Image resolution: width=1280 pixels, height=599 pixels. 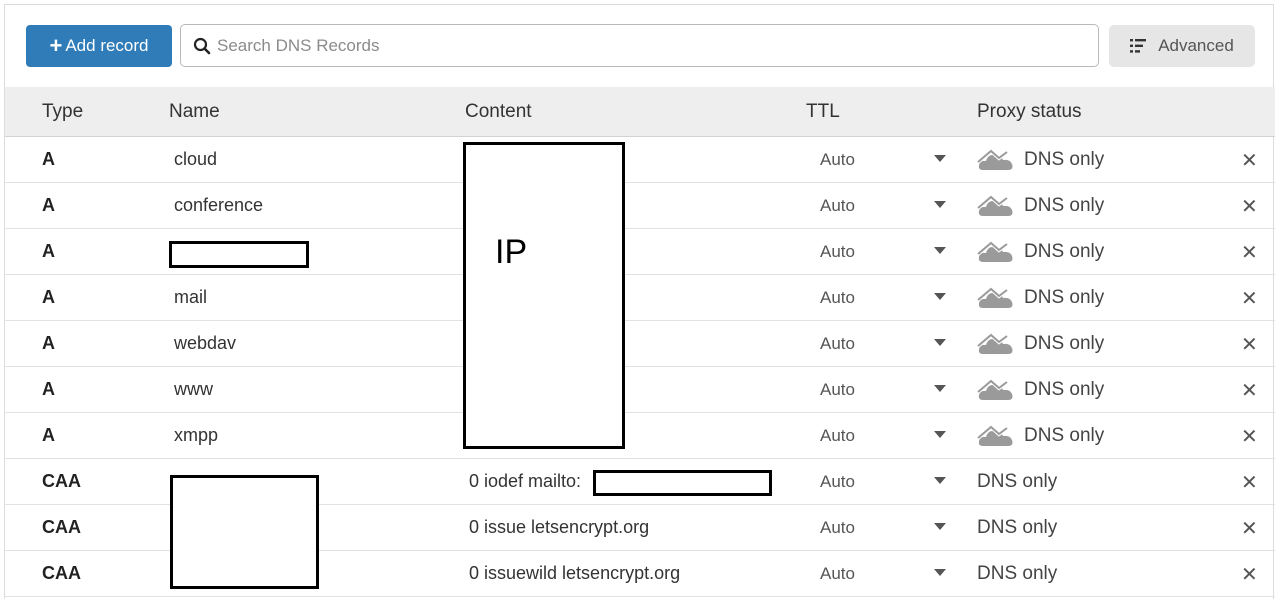 What do you see at coordinates (190, 297) in the screenshot?
I see `record-name: mail` at bounding box center [190, 297].